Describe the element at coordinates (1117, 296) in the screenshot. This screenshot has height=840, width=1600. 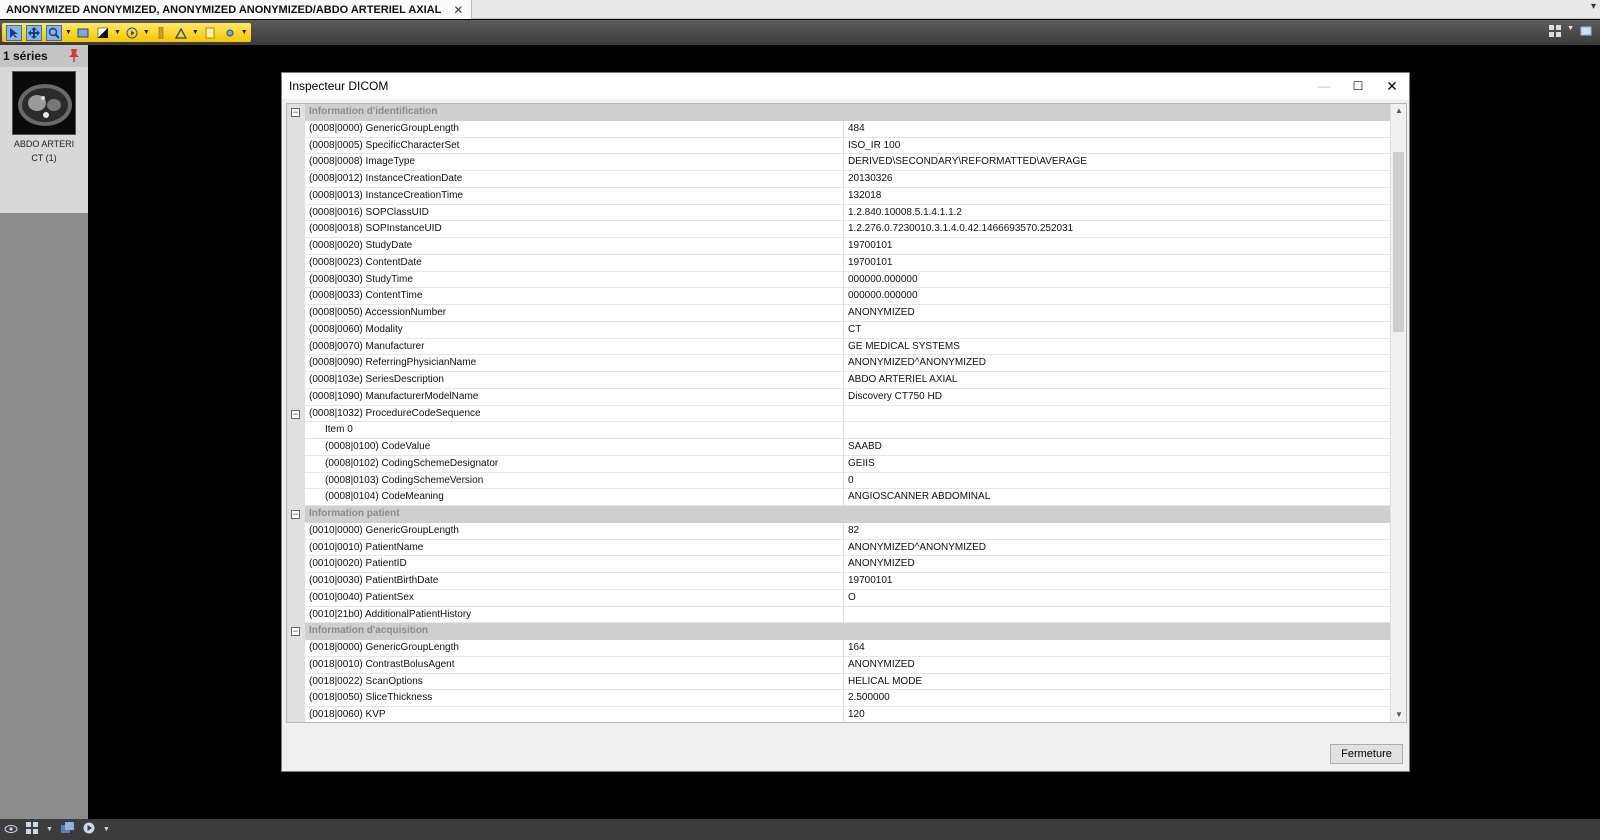
I see `tag-value: 000000.000000` at that location.